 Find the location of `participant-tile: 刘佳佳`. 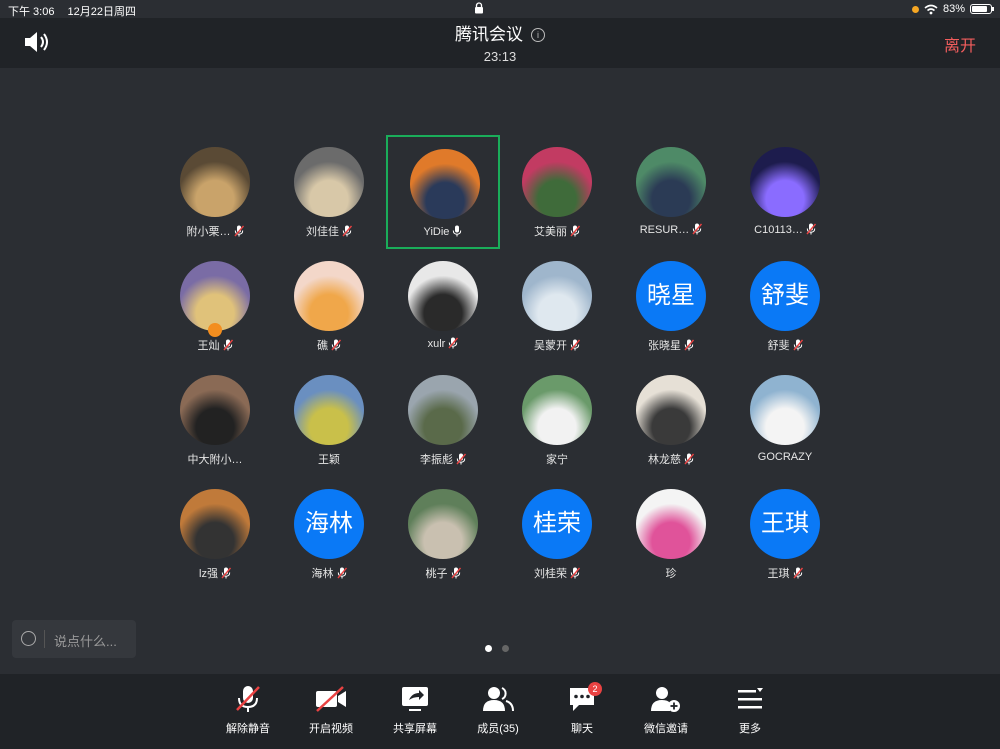

participant-tile: 刘佳佳 is located at coordinates (329, 192).